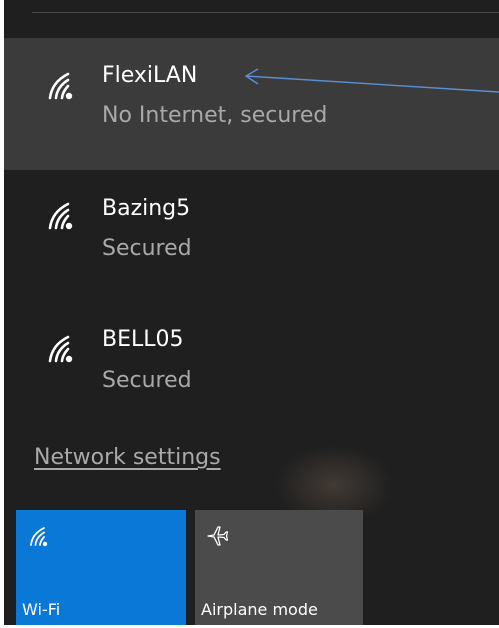 Image resolution: width=499 pixels, height=628 pixels. What do you see at coordinates (218, 536) in the screenshot?
I see `airplane-icon` at bounding box center [218, 536].